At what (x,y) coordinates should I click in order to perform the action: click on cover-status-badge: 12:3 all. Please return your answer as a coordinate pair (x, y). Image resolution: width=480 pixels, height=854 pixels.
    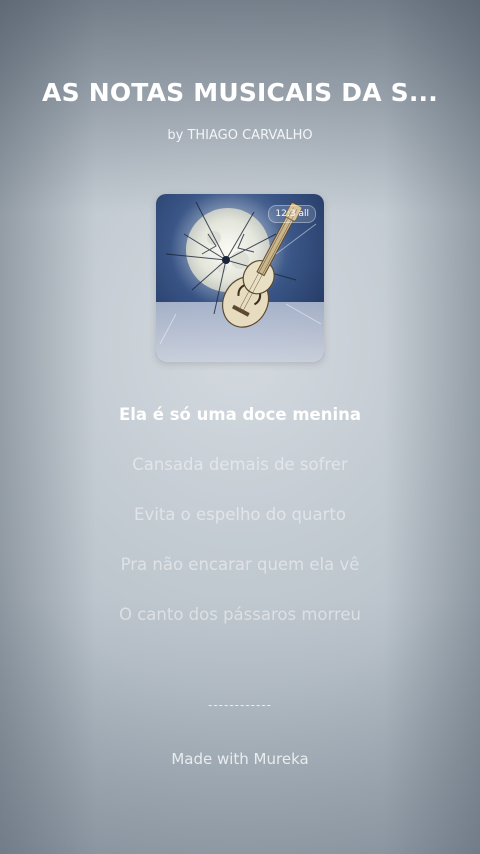
    Looking at the image, I should click on (292, 214).